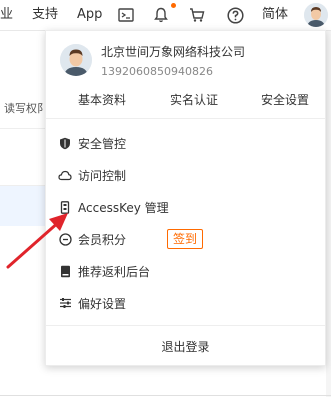 This screenshot has height=397, width=331. I want to click on tab-real-name-auth: 实名认证, so click(194, 99).